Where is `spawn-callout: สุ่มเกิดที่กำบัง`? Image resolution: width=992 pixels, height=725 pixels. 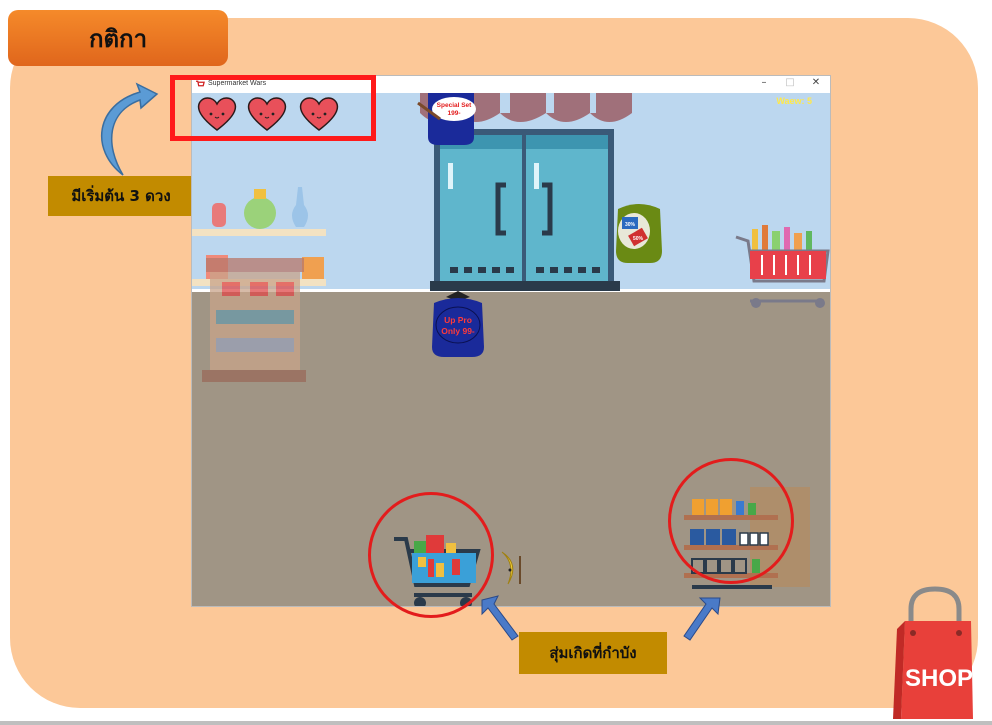 spawn-callout: สุ่มเกิดที่กำบัง is located at coordinates (593, 653).